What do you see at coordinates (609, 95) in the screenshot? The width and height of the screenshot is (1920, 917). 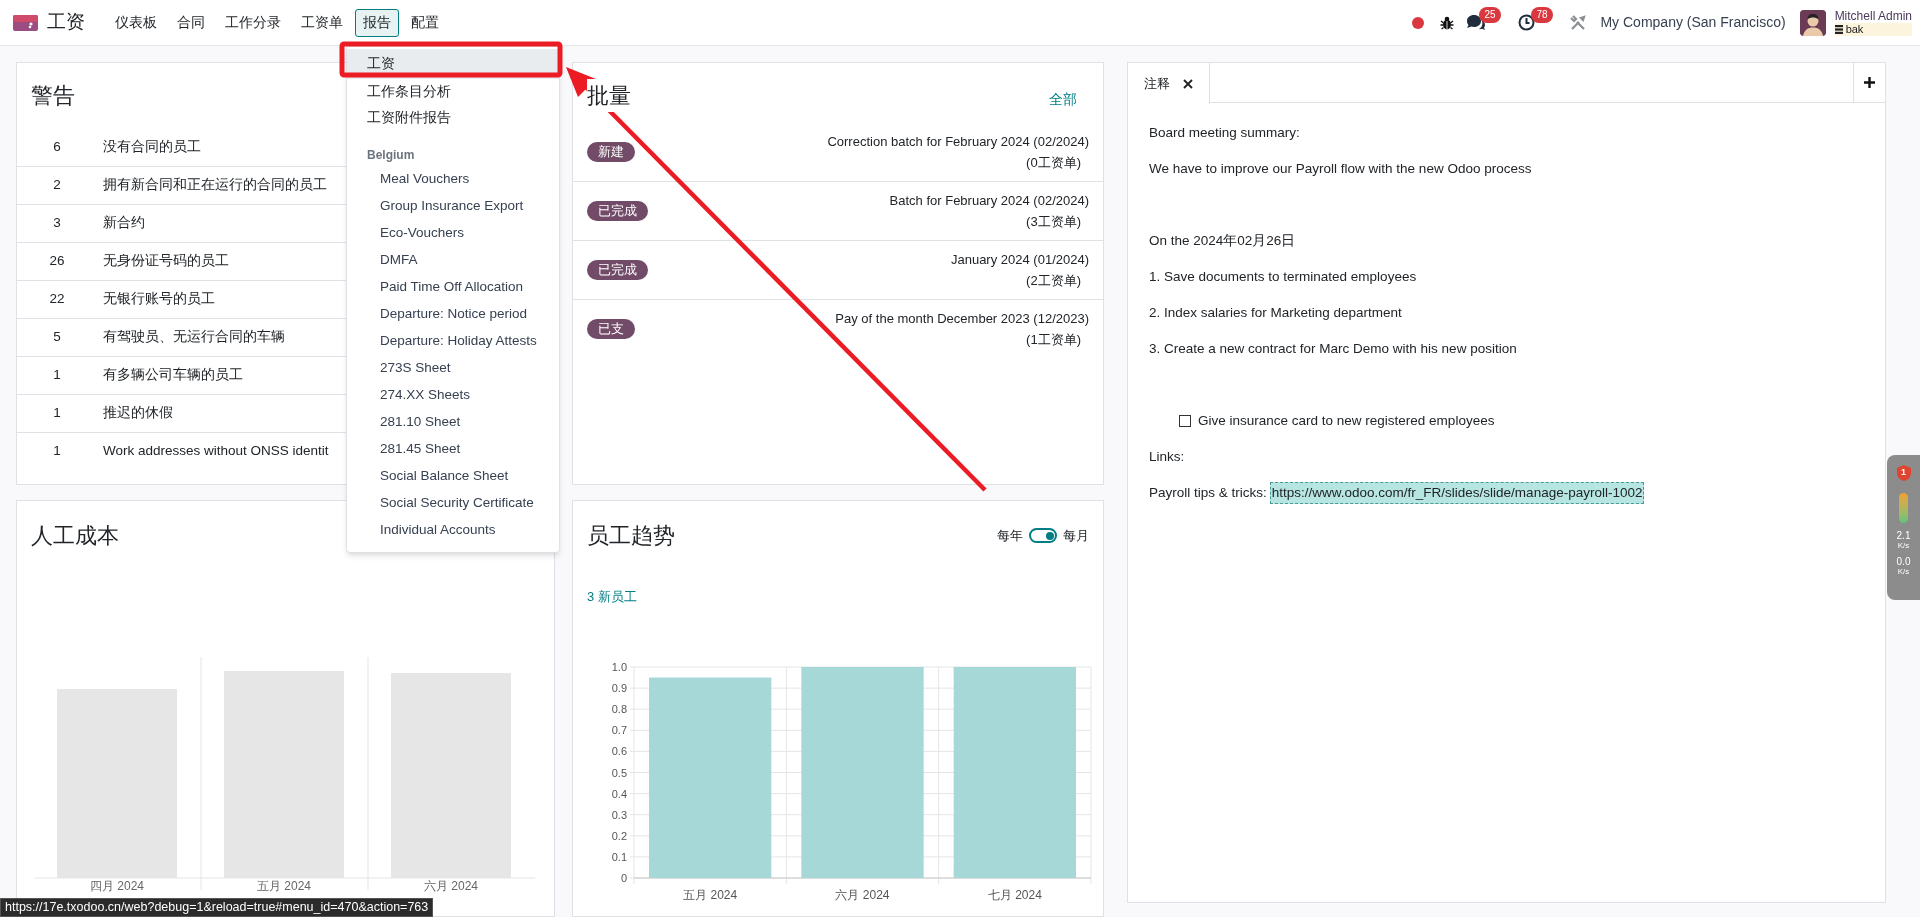 I see `card-title: 批量` at bounding box center [609, 95].